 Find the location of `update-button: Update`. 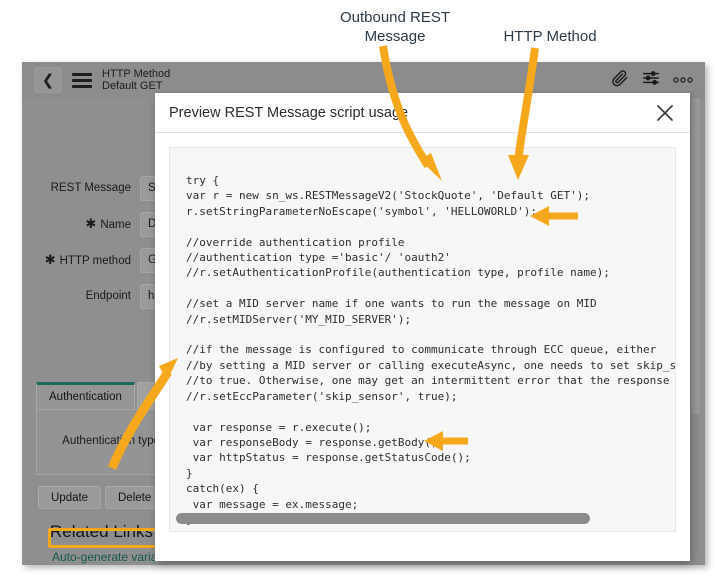

update-button: Update is located at coordinates (70, 497).